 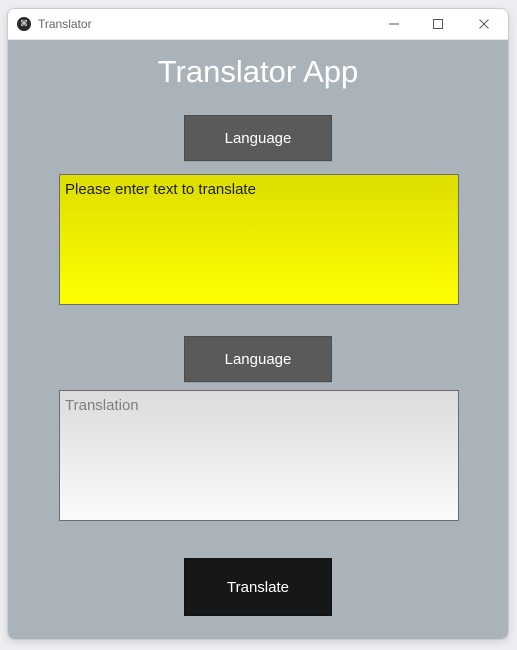 I want to click on app-title: Translator App, so click(x=258, y=71).